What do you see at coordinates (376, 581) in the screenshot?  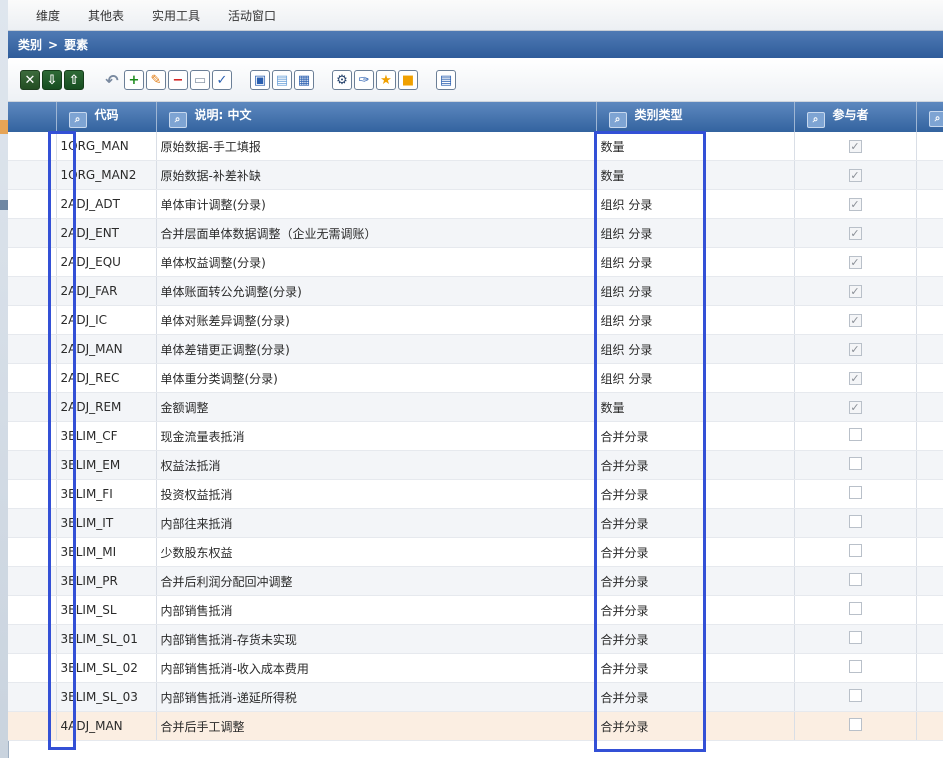 I see `cell-description: 合并后利润分配回冲调整` at bounding box center [376, 581].